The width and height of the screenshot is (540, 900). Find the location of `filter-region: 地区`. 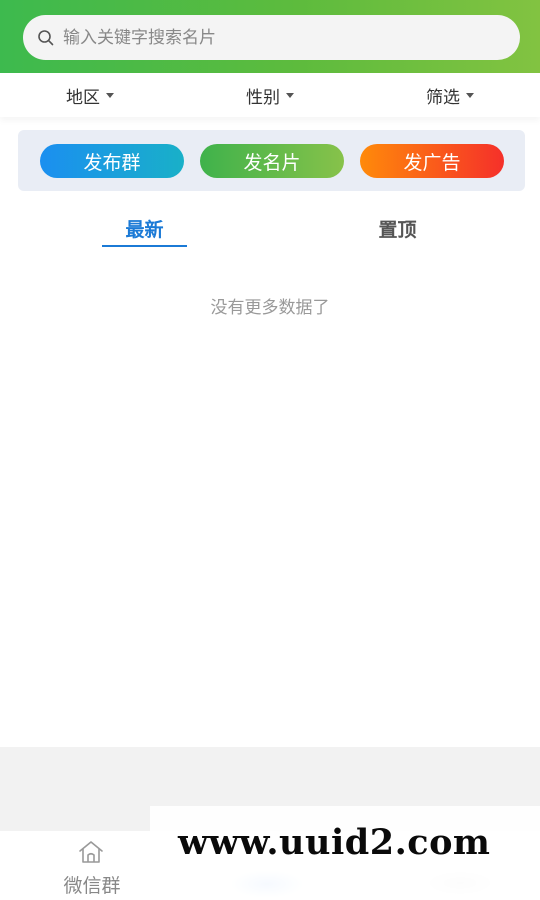

filter-region: 地区 is located at coordinates (90, 95).